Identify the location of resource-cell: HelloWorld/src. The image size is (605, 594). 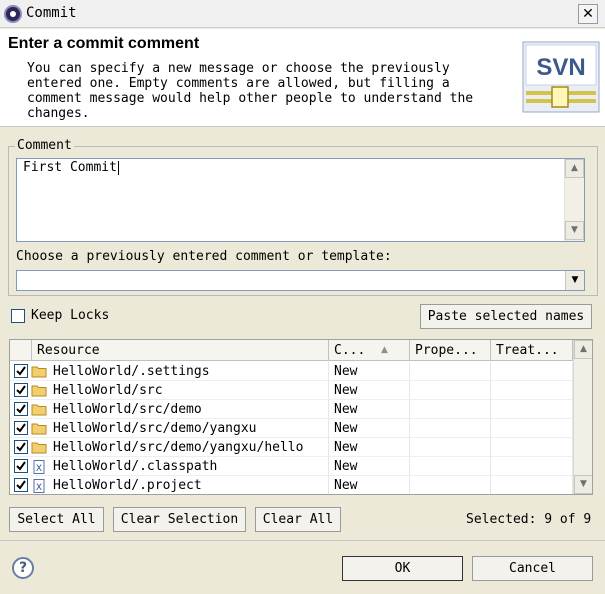
(169, 390).